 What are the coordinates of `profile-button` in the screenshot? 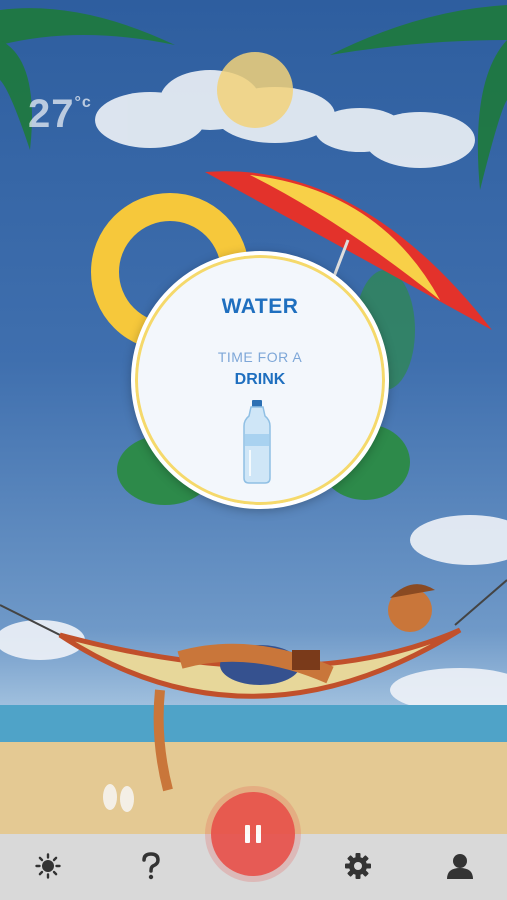 It's located at (460, 866).